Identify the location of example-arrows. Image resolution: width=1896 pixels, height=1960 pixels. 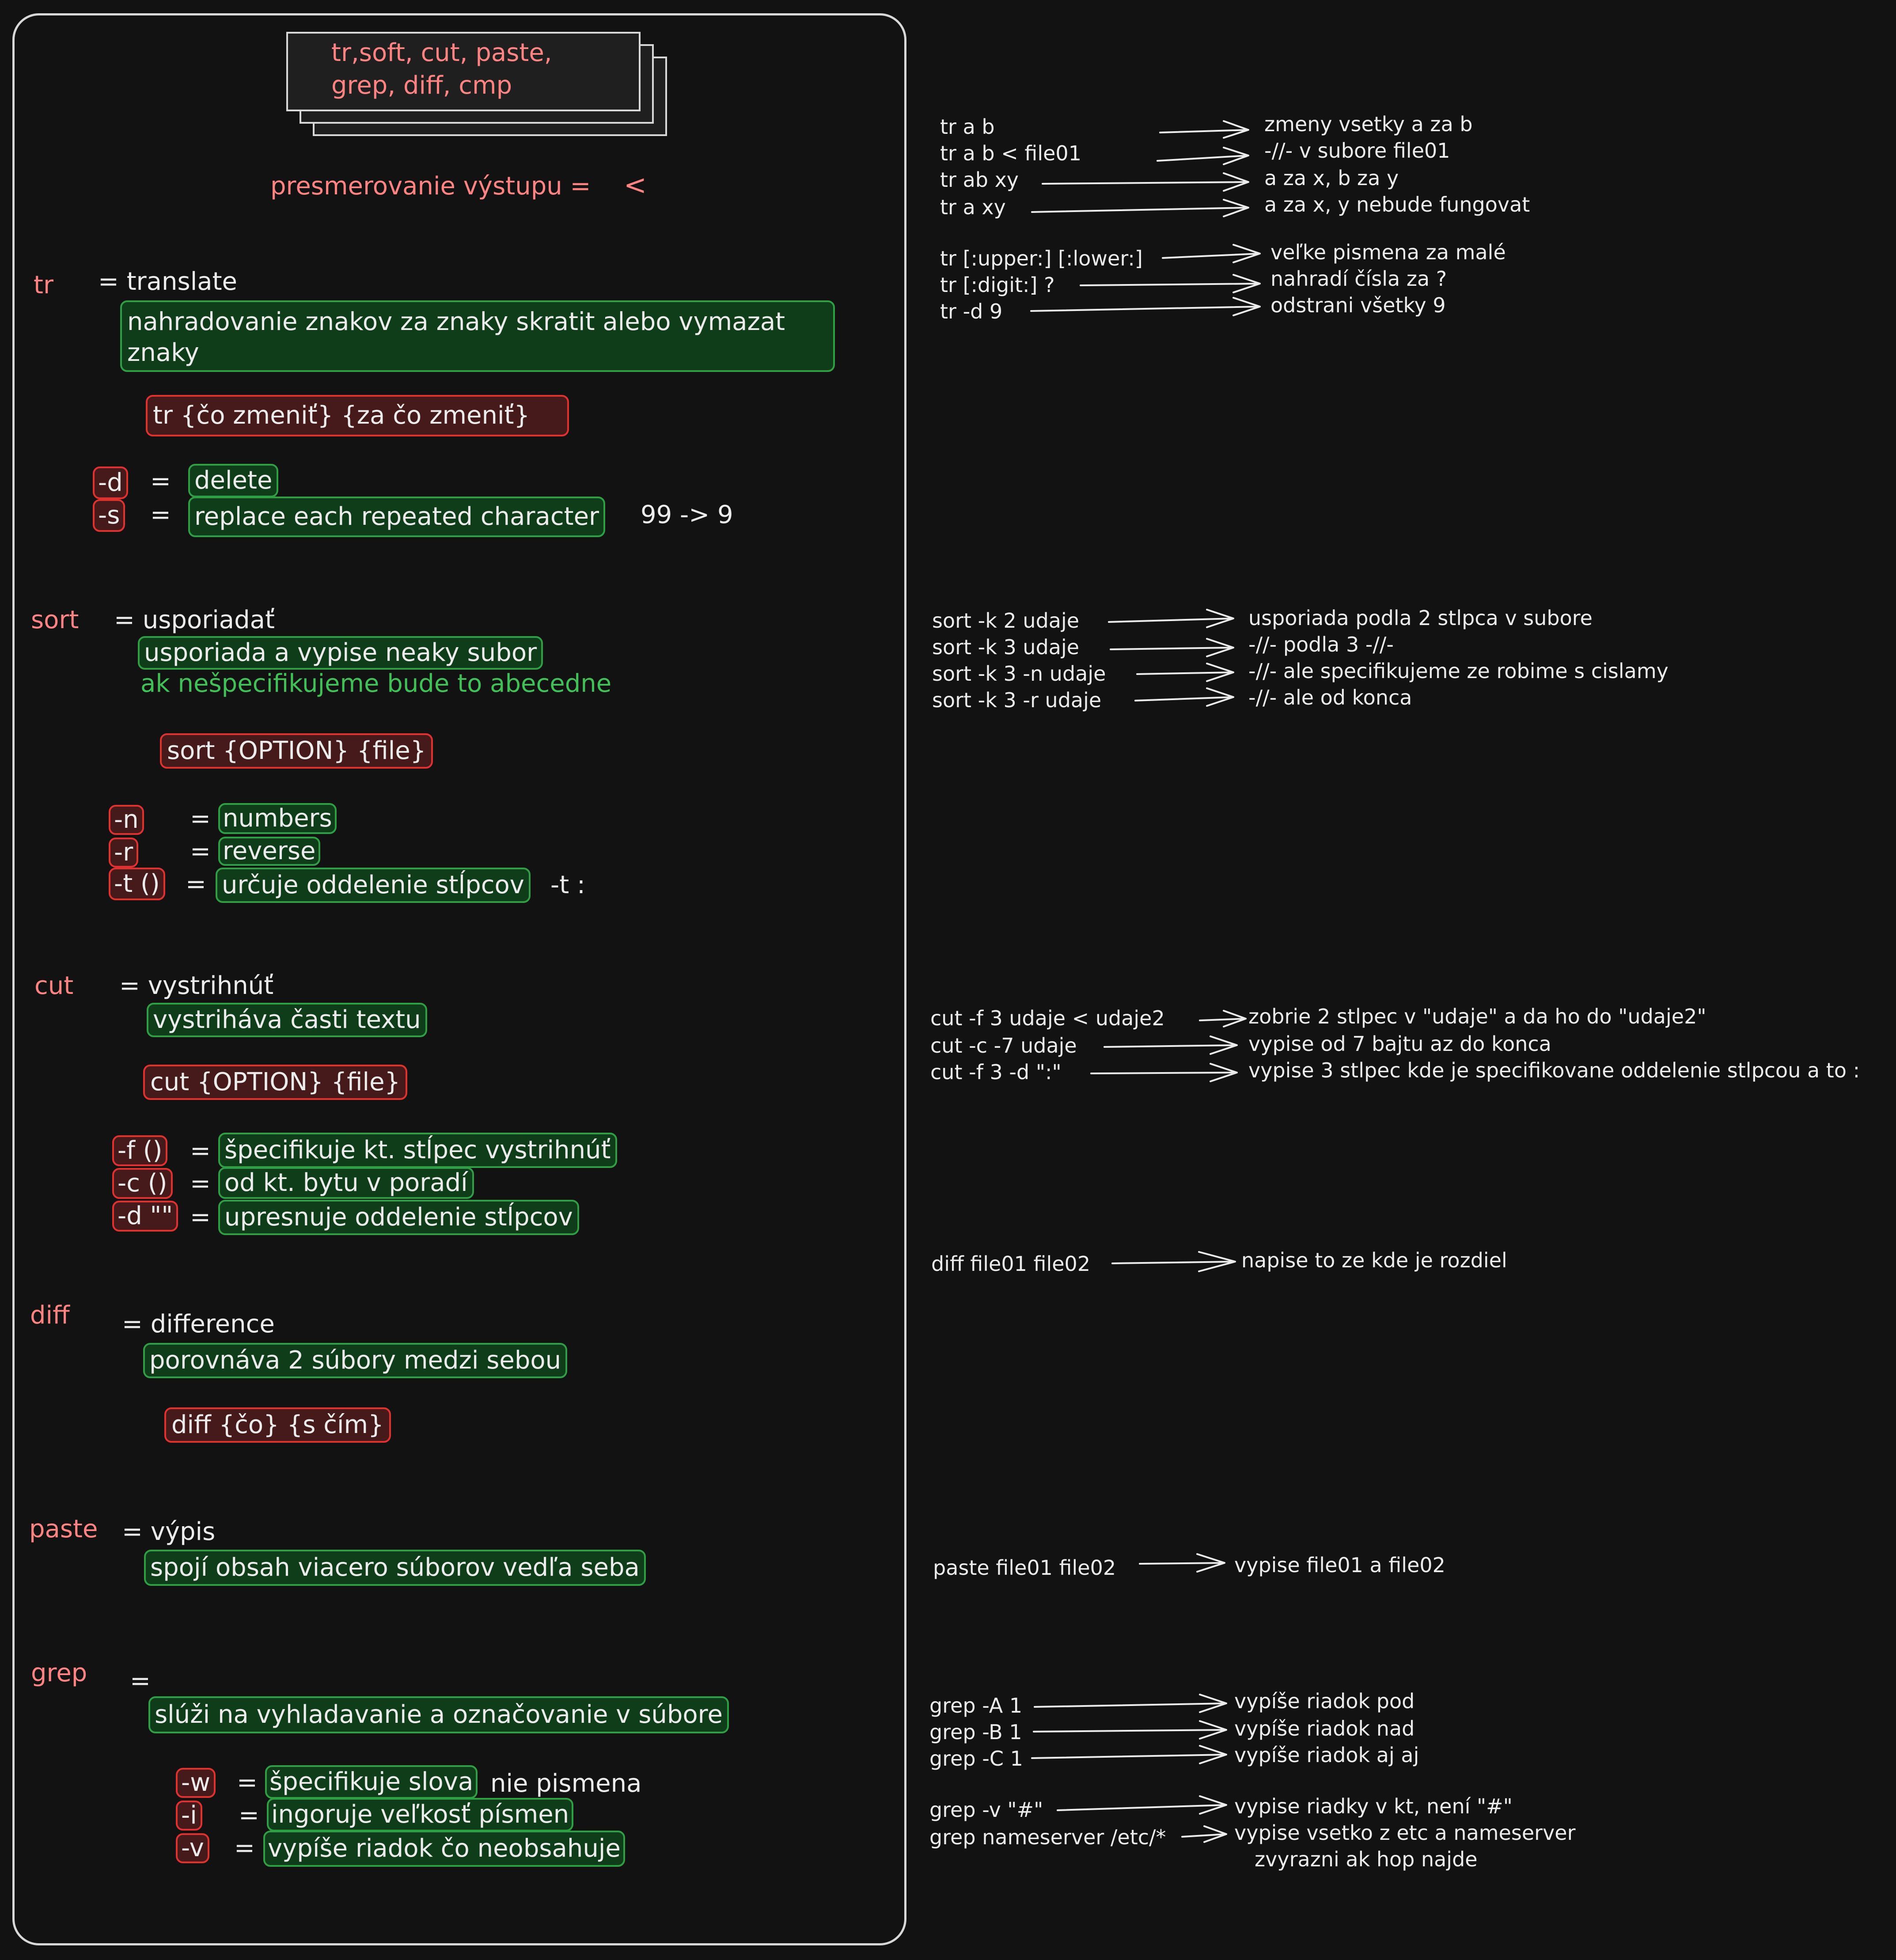
(1145, 981).